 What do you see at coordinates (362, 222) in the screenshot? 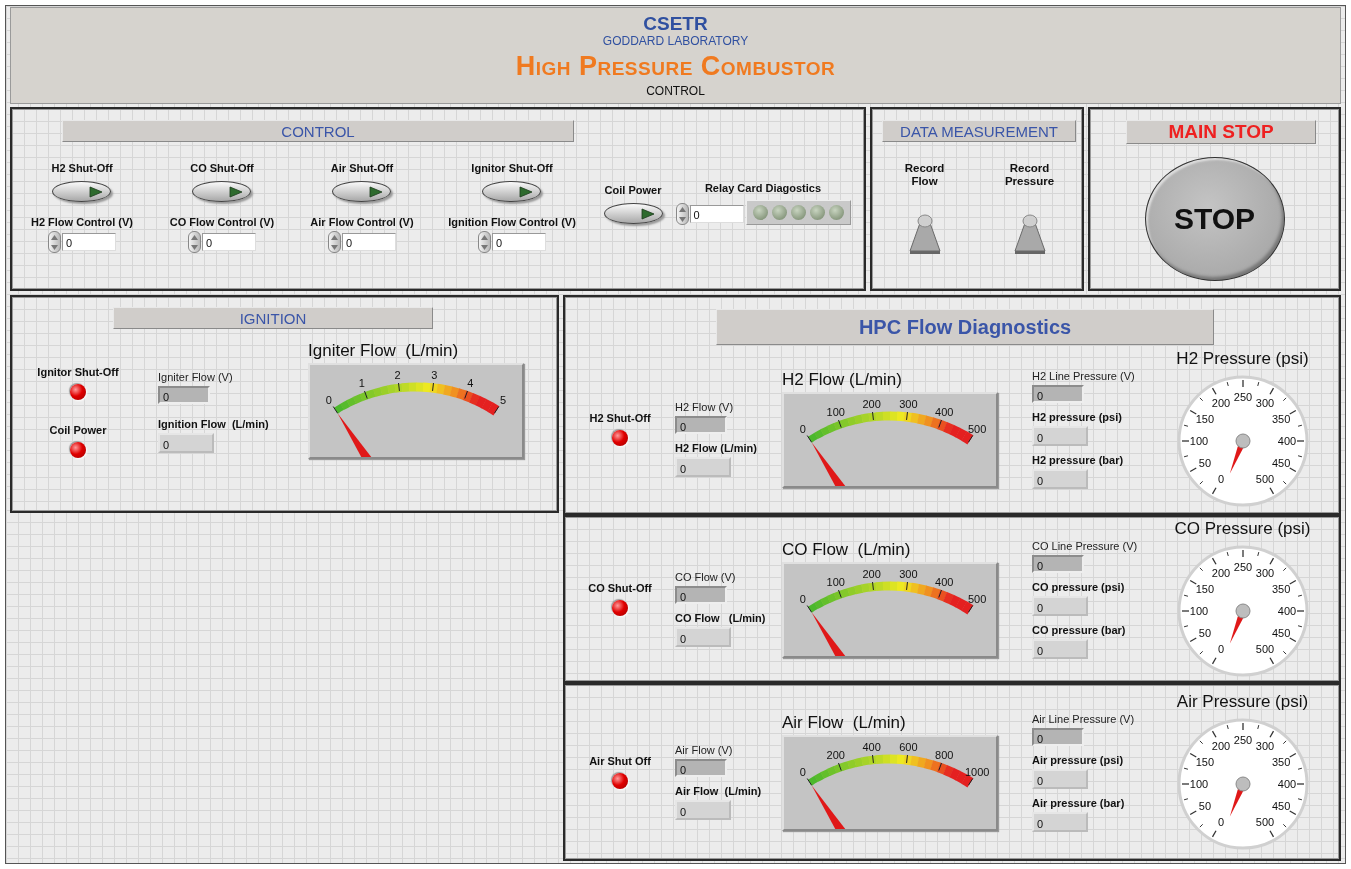
I see `field-label: Air Flow Control (V)` at bounding box center [362, 222].